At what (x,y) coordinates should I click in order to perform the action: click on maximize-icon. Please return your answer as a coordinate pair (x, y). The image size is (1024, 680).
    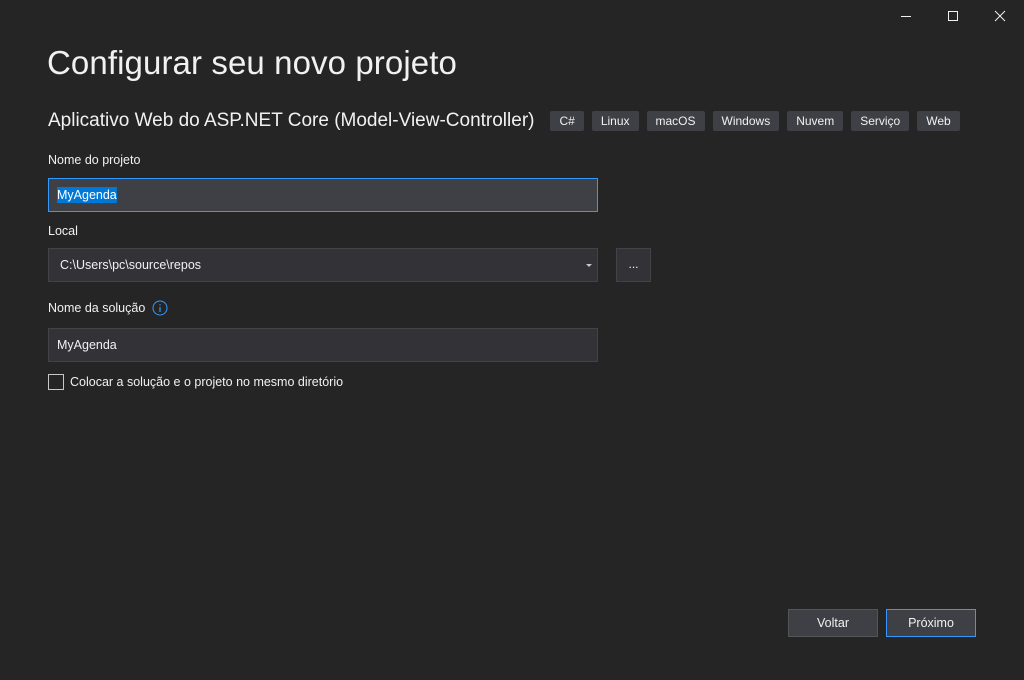
    Looking at the image, I should click on (953, 16).